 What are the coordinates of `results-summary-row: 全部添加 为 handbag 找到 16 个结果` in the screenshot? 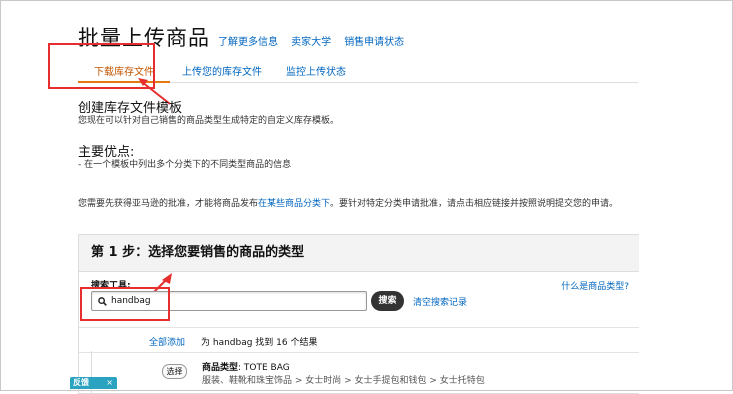 It's located at (359, 340).